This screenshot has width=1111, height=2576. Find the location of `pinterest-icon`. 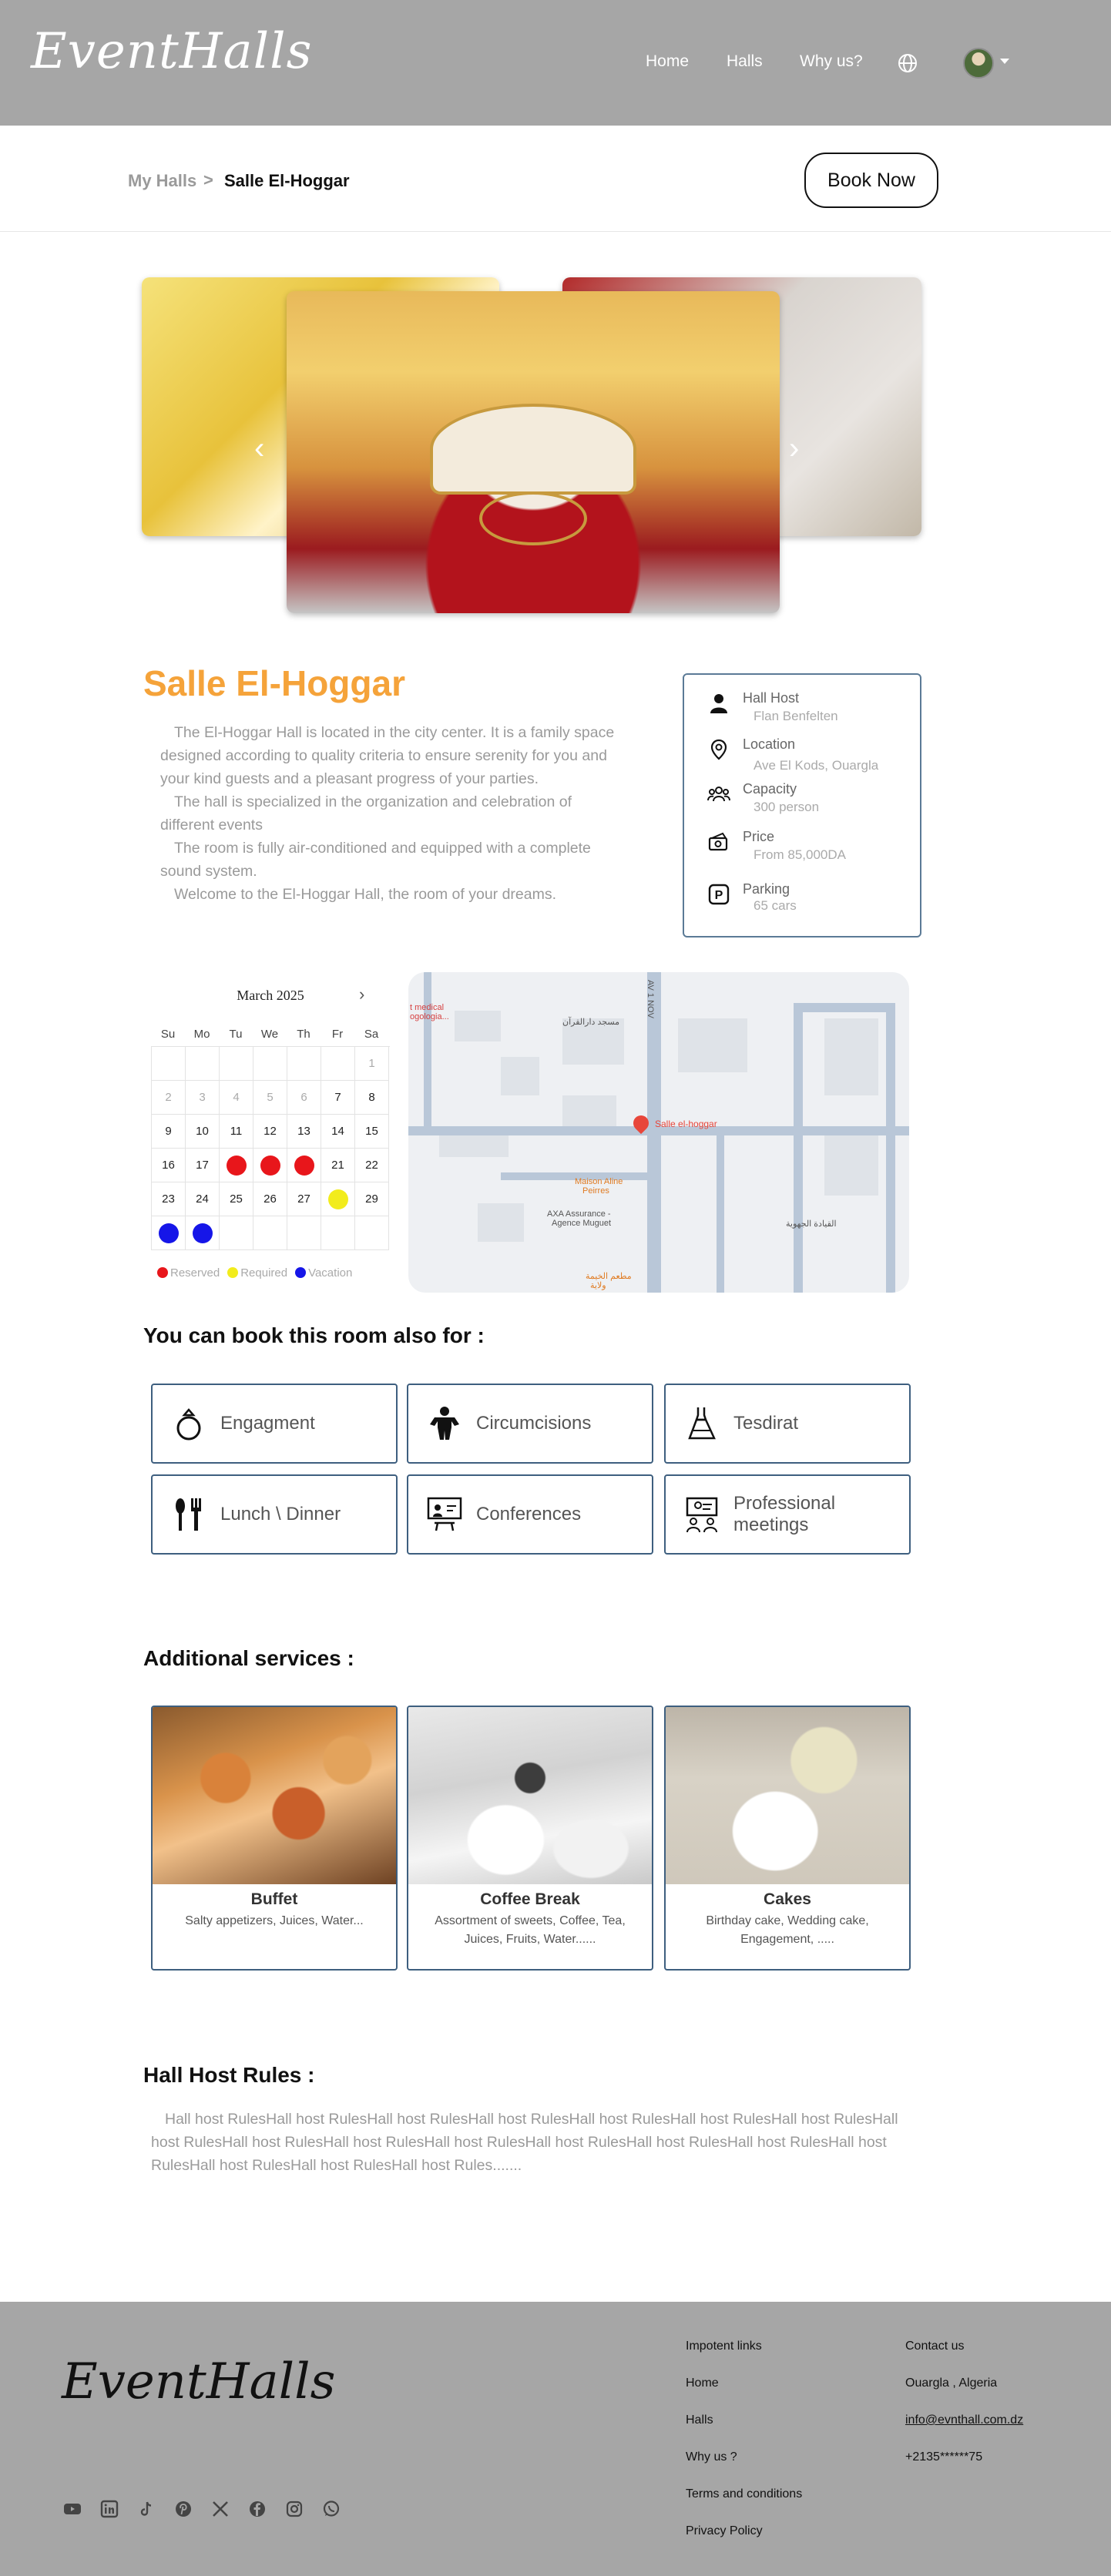

pinterest-icon is located at coordinates (183, 2509).